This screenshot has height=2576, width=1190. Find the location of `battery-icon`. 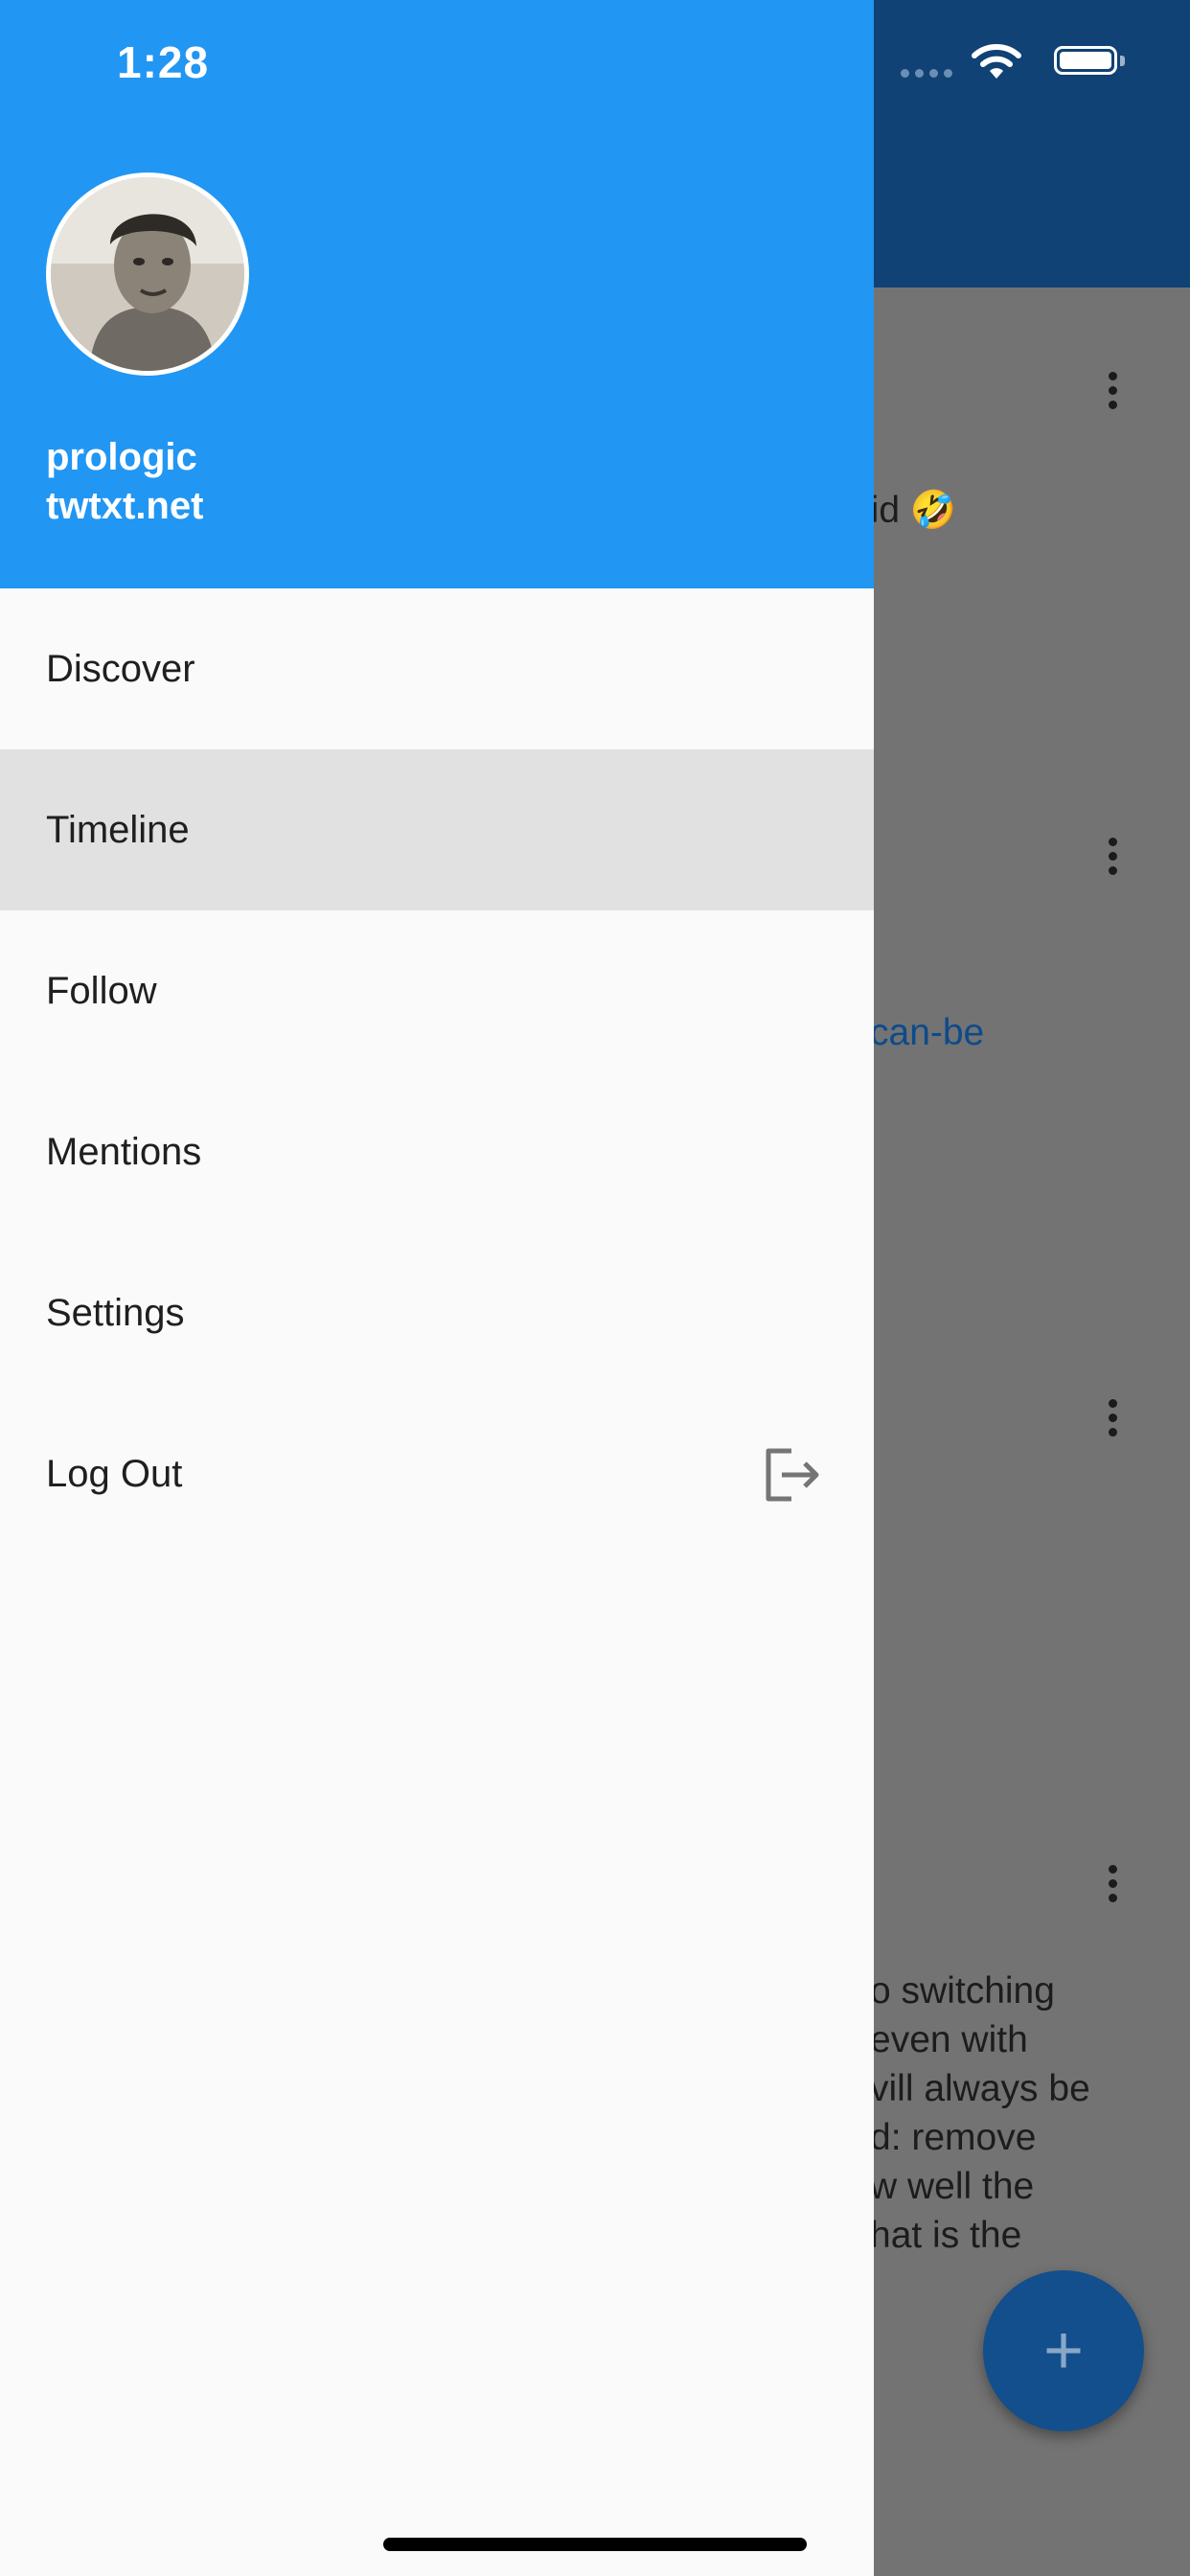

battery-icon is located at coordinates (1085, 60).